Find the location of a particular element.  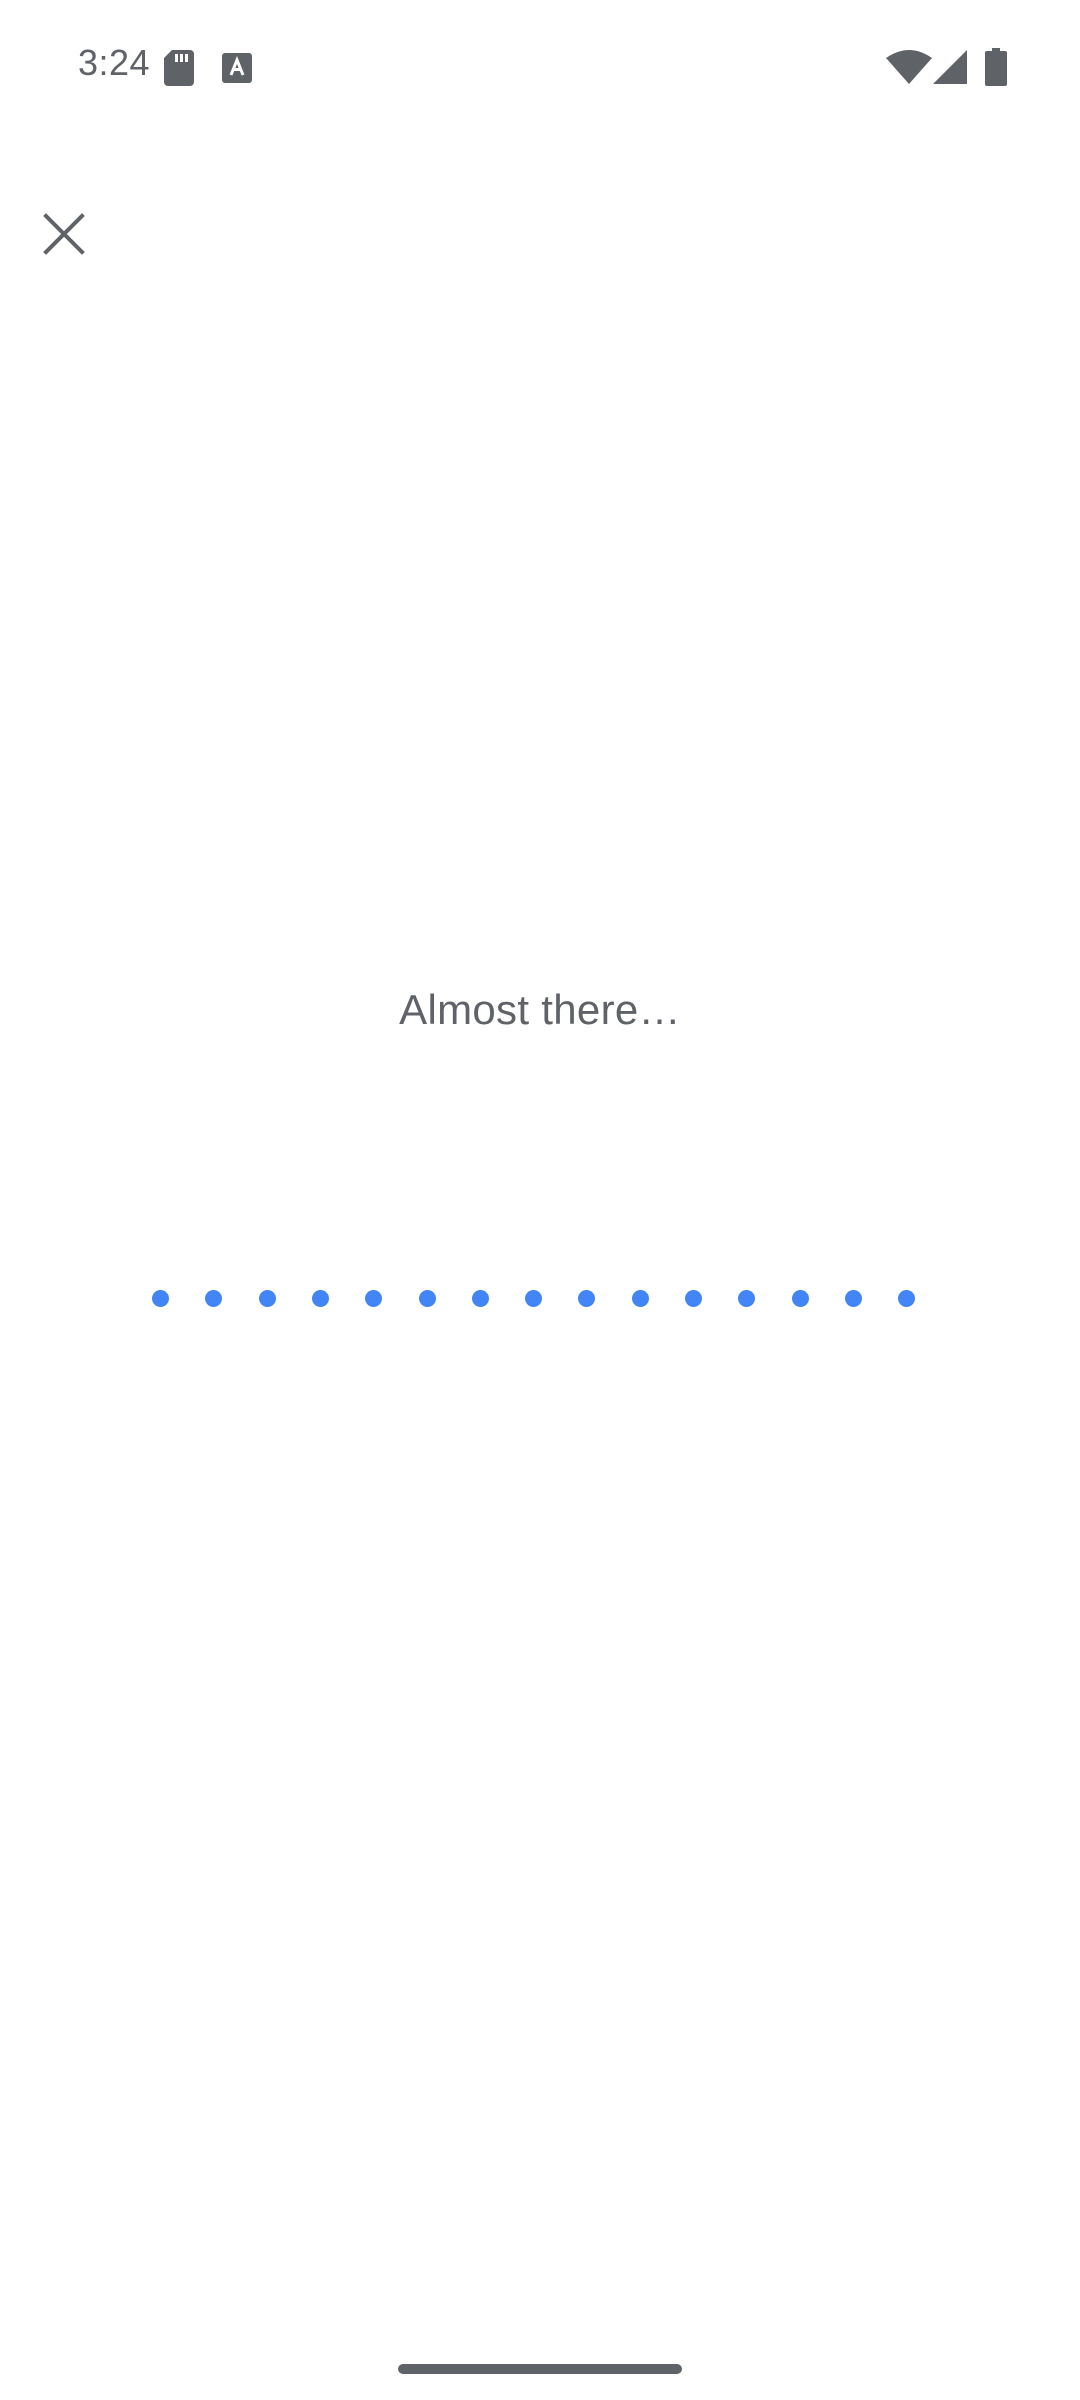

a-notification-icon is located at coordinates (237, 68).